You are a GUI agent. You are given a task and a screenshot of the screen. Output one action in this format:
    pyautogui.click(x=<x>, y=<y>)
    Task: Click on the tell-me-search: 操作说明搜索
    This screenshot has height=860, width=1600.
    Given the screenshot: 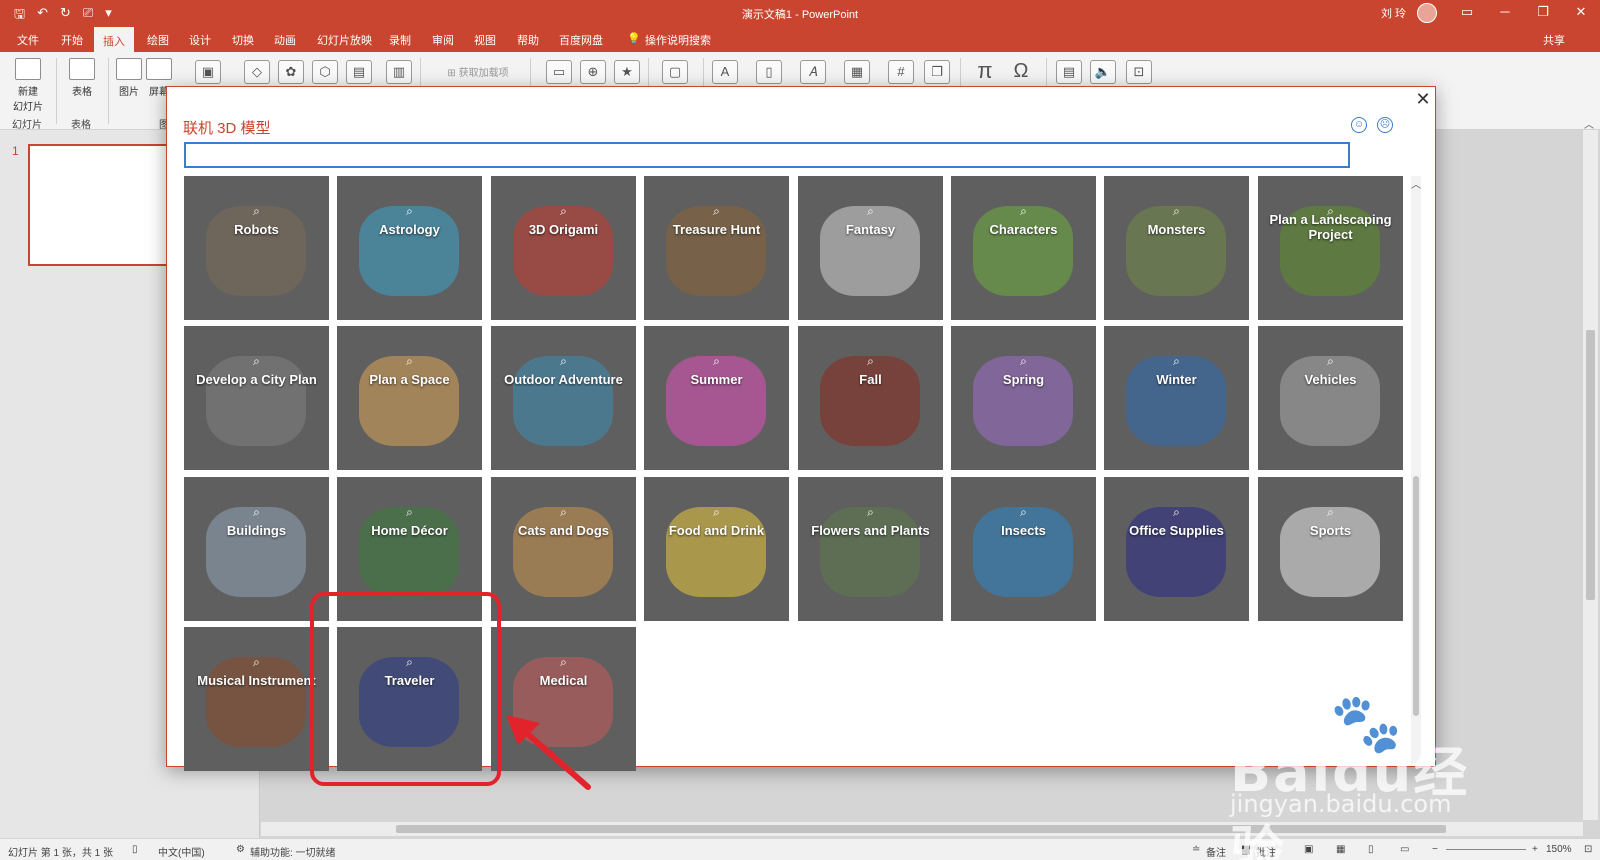 What is the action you would take?
    pyautogui.click(x=678, y=40)
    